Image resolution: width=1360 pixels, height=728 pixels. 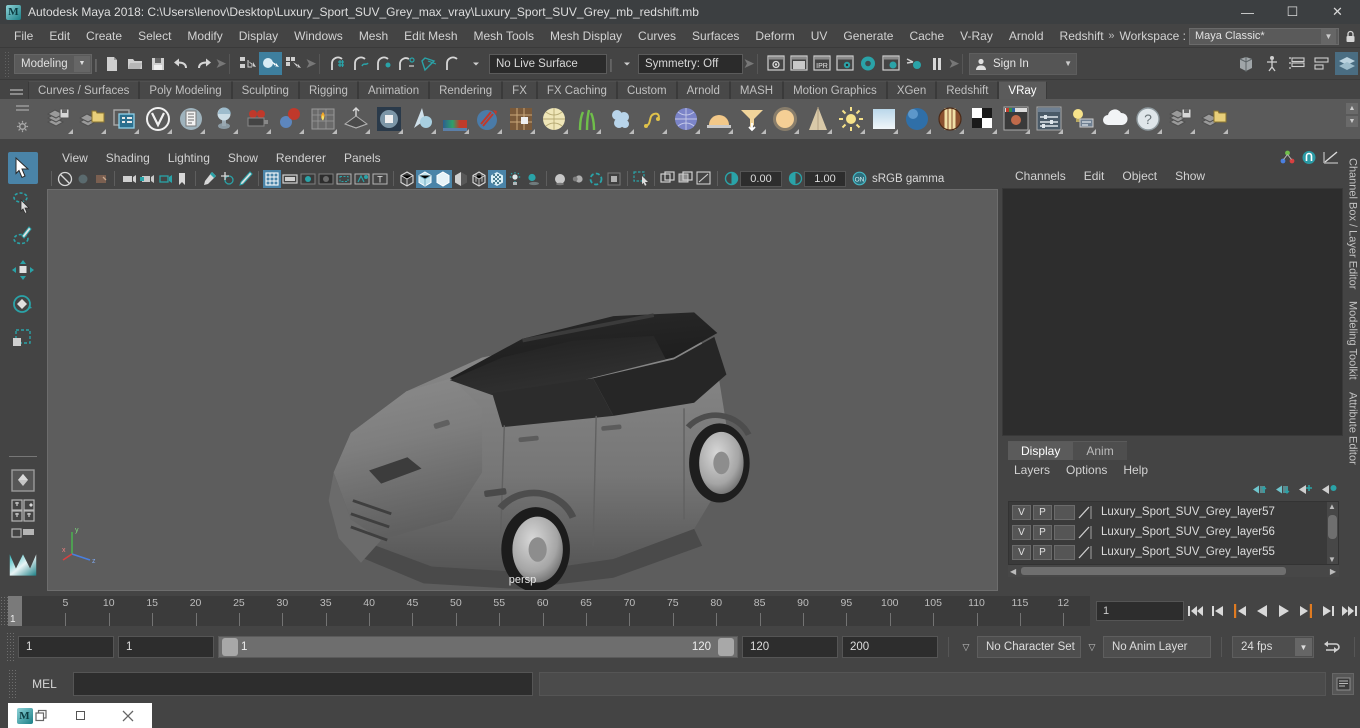 I want to click on channel-box-content, so click(x=1172, y=312).